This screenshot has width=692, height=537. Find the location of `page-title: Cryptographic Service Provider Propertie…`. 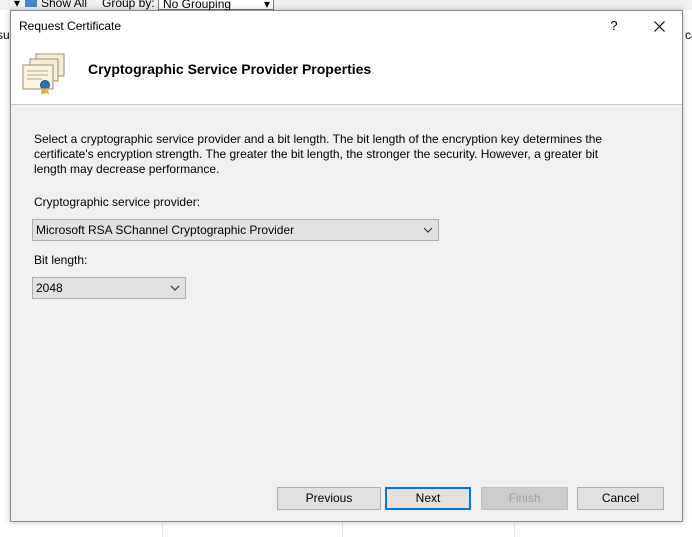

page-title: Cryptographic Service Provider Propertie… is located at coordinates (230, 69).